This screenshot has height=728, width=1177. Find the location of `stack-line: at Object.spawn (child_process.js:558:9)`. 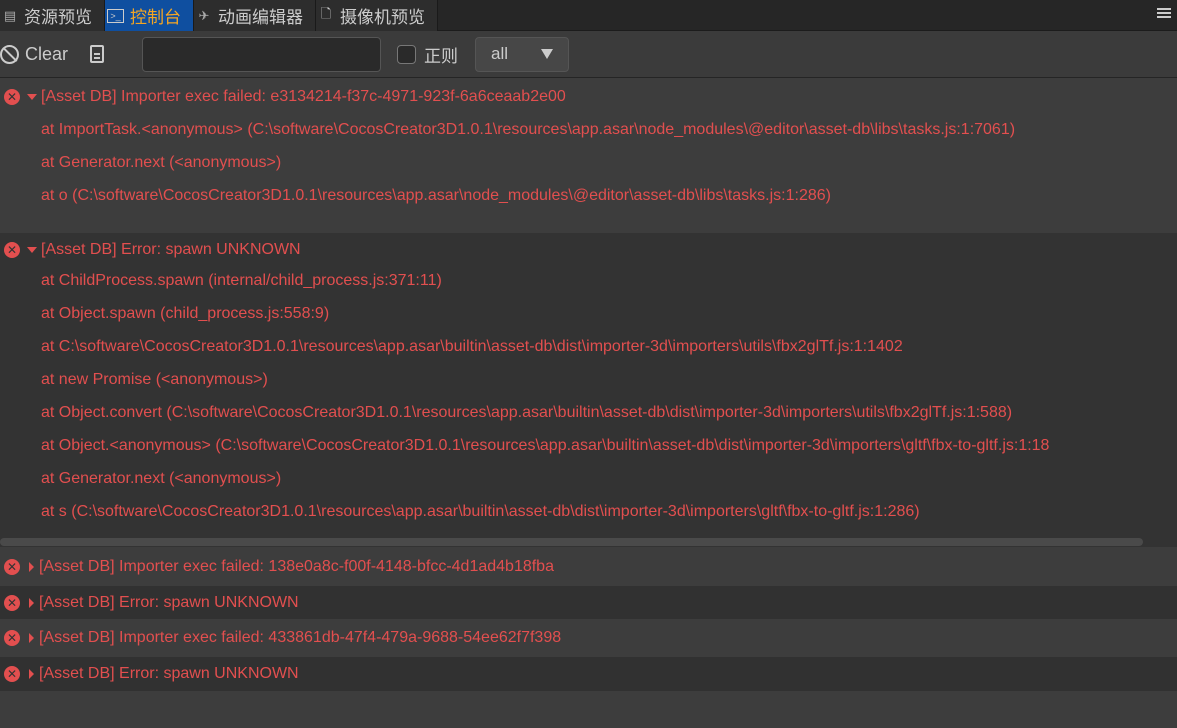

stack-line: at Object.spawn (child_process.js:558:9) is located at coordinates (185, 313).